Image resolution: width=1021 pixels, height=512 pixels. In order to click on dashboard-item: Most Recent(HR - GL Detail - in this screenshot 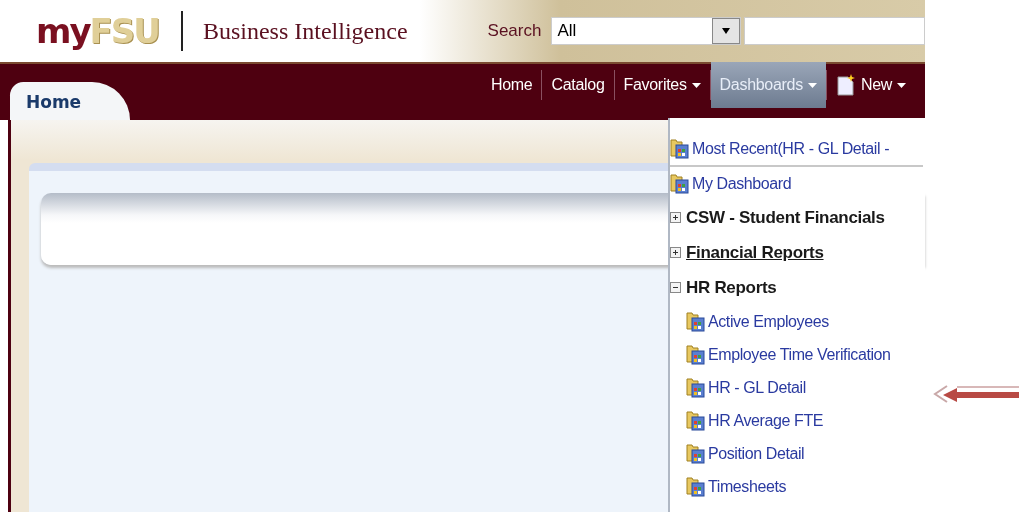, I will do `click(780, 148)`.